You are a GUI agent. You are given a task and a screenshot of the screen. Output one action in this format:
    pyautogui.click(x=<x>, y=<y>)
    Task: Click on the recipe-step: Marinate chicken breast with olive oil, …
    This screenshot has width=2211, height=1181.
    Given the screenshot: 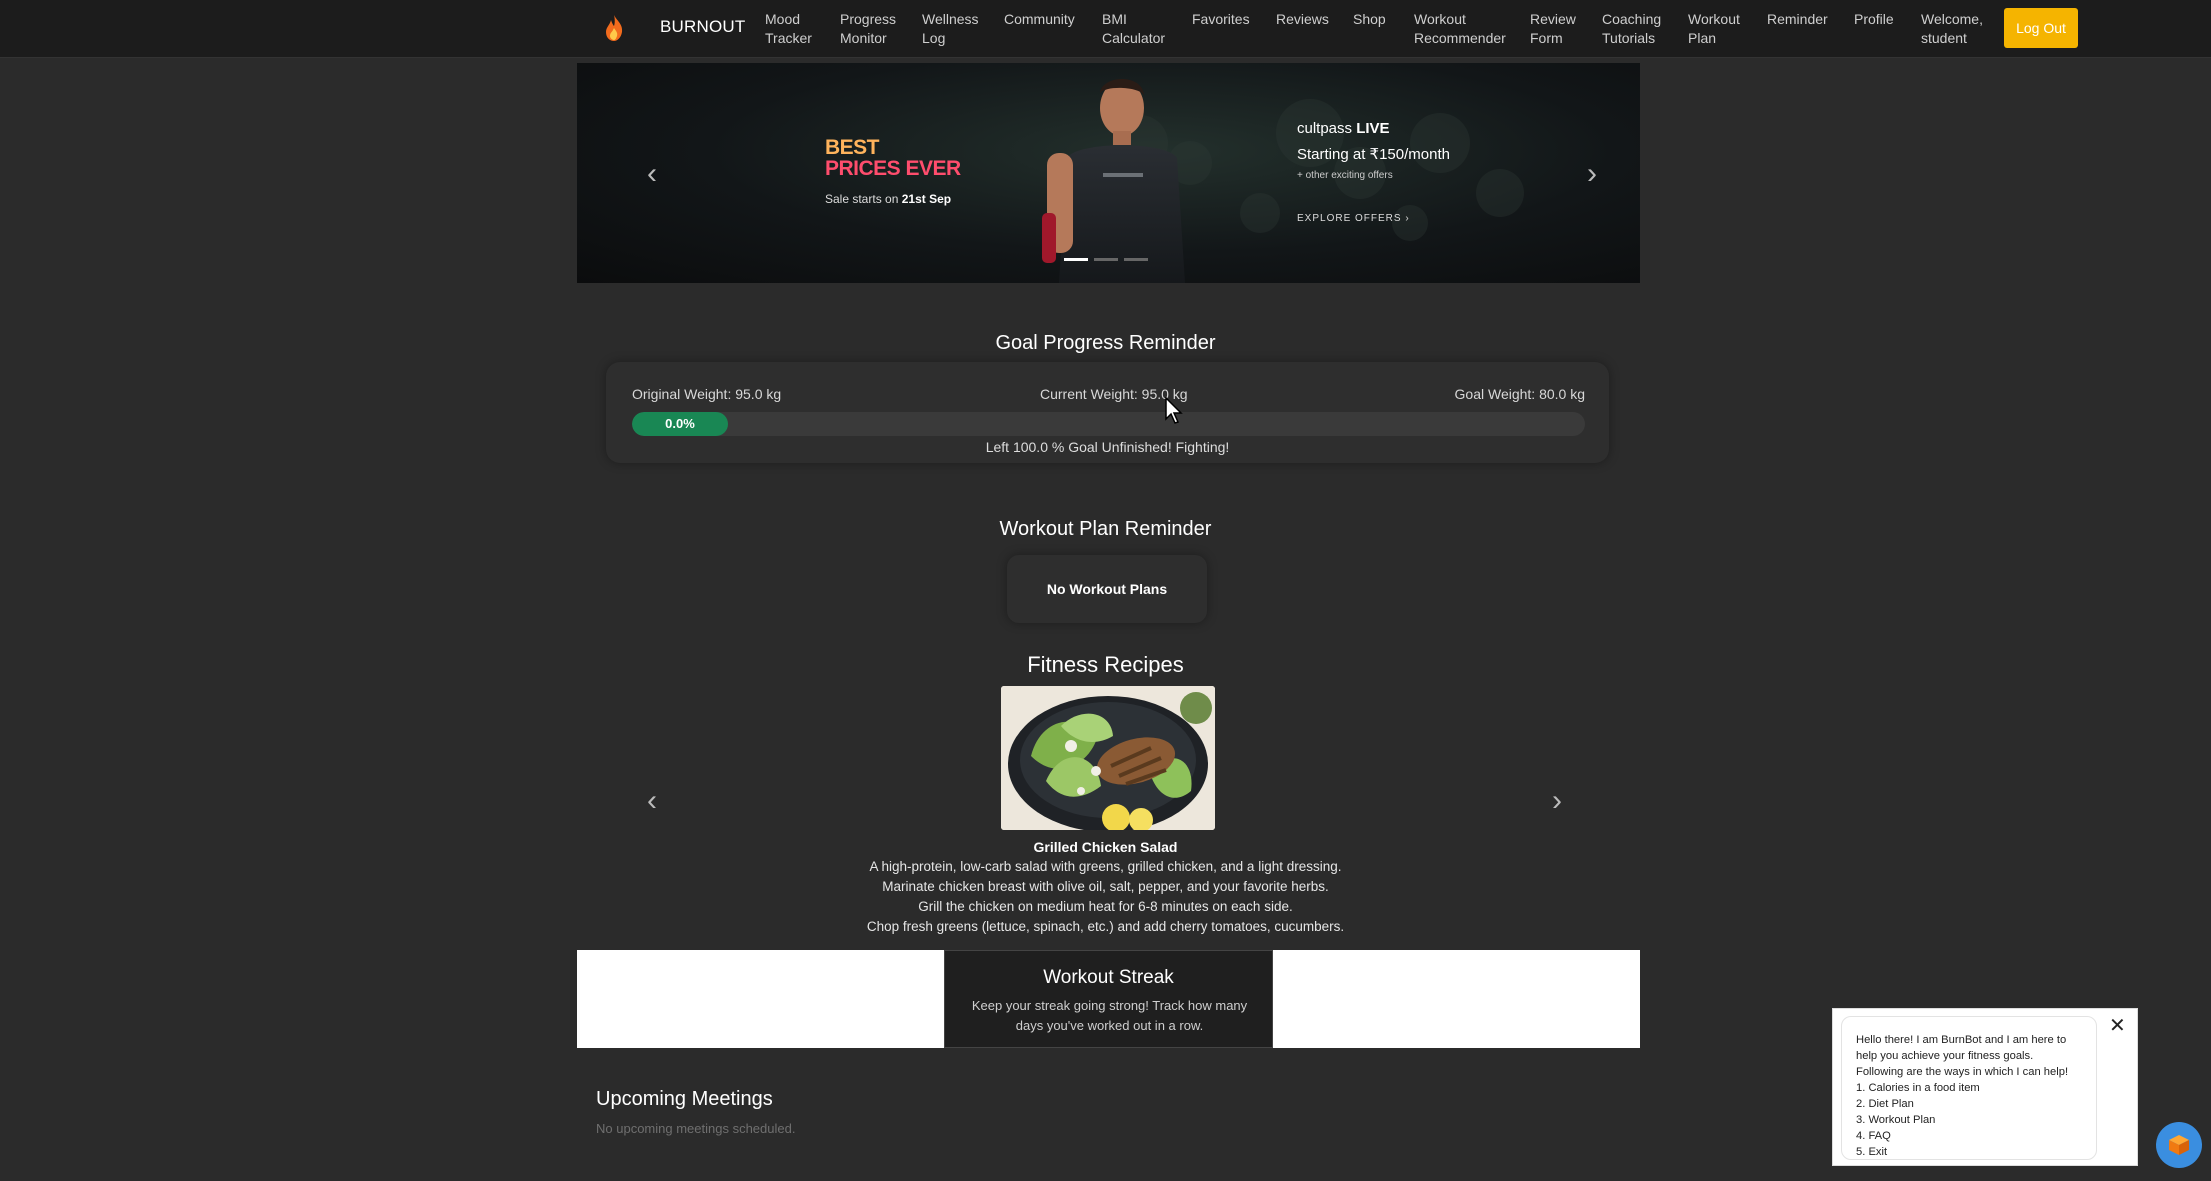 What is the action you would take?
    pyautogui.click(x=1105, y=886)
    